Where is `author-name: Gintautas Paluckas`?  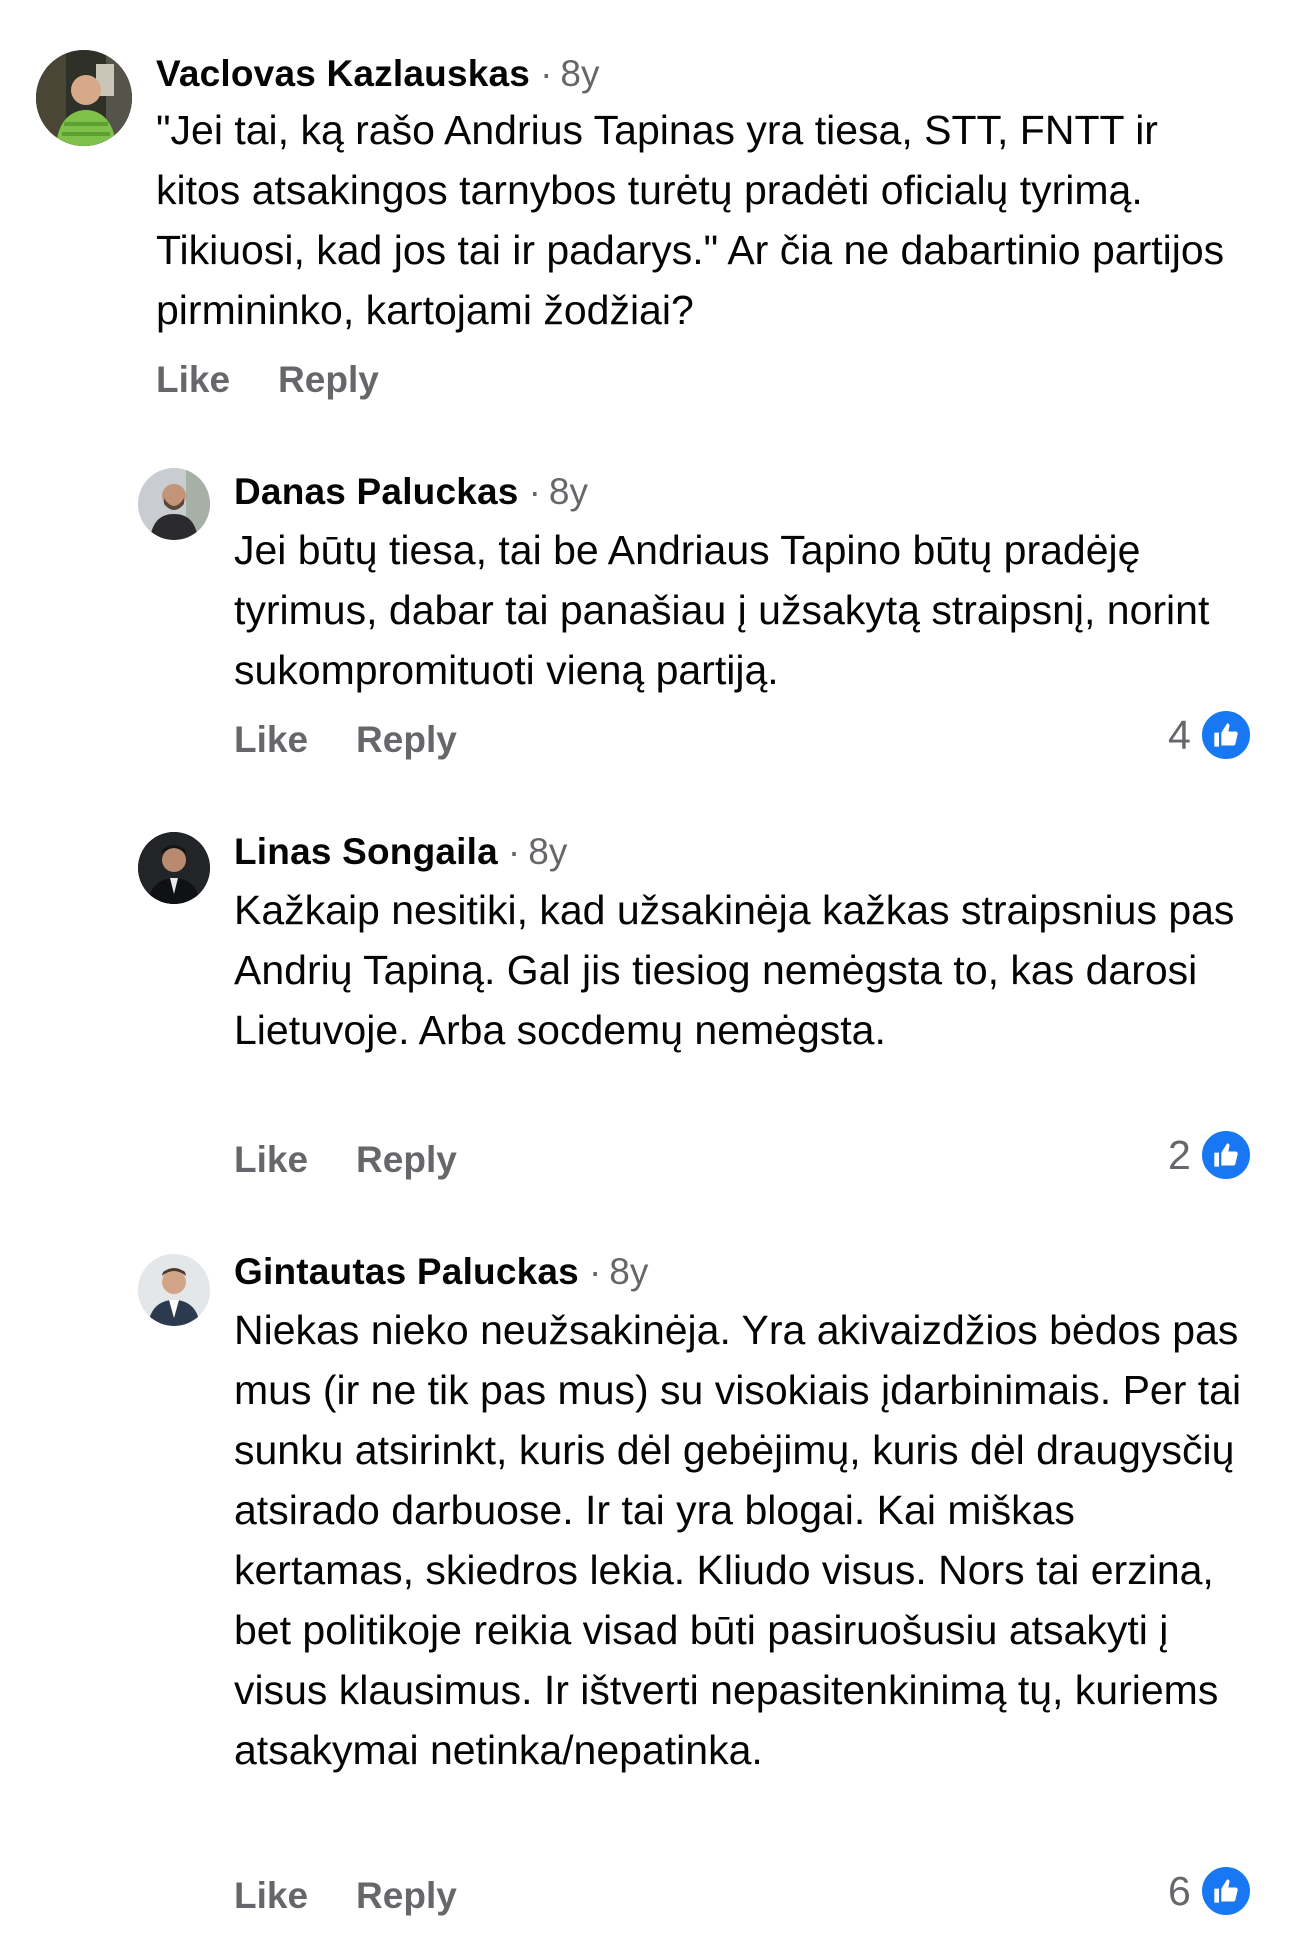
author-name: Gintautas Paluckas is located at coordinates (406, 1271).